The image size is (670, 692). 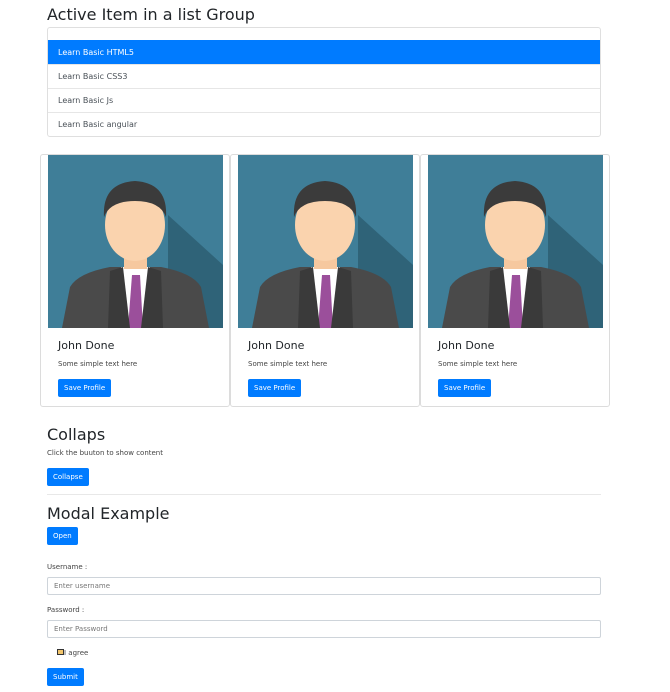 What do you see at coordinates (66, 610) in the screenshot?
I see `password-label: Password :` at bounding box center [66, 610].